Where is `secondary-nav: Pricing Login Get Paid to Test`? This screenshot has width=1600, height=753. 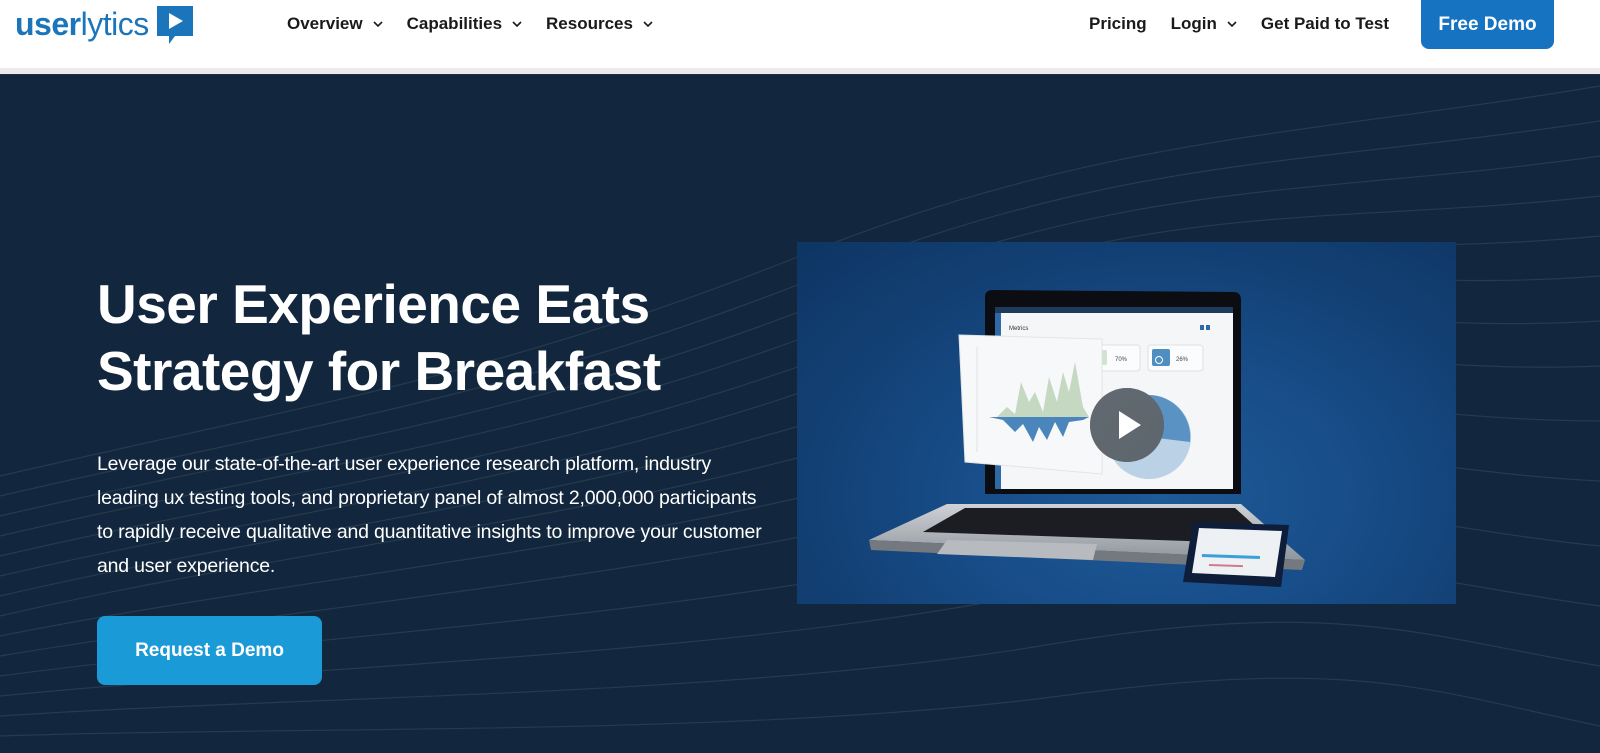
secondary-nav: Pricing Login Get Paid to Test is located at coordinates (1251, 24).